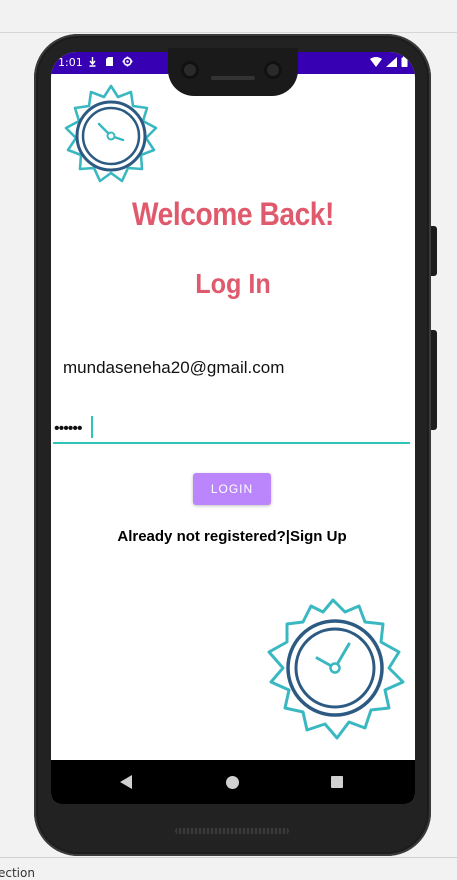 The image size is (457, 880). I want to click on phone-bottom-speaker, so click(232, 831).